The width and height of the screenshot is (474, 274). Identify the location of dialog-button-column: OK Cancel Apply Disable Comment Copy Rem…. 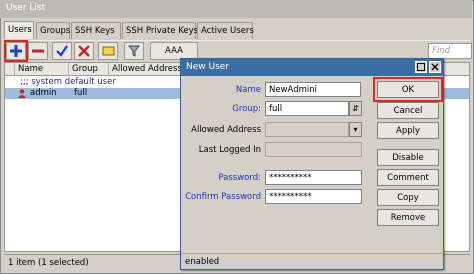
(408, 166).